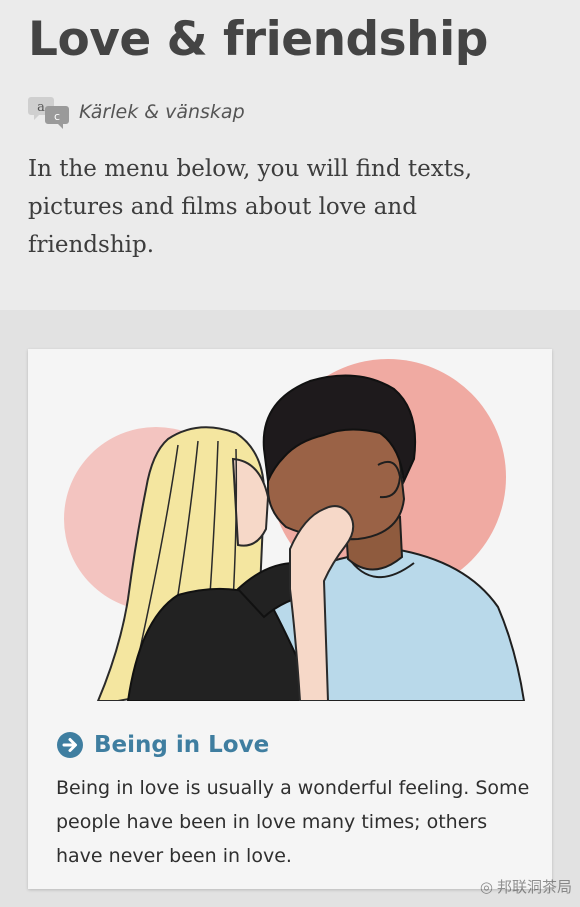 The width and height of the screenshot is (580, 907). I want to click on language-switch: a c Kärlek & vänskap, so click(136, 112).